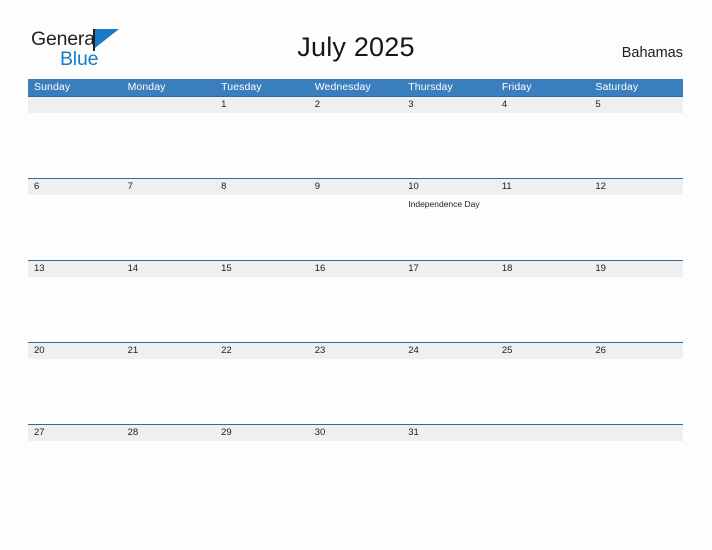 The height and width of the screenshot is (550, 712). Describe the element at coordinates (516, 87) in the screenshot. I see `weekday-header-friday: Friday` at that location.